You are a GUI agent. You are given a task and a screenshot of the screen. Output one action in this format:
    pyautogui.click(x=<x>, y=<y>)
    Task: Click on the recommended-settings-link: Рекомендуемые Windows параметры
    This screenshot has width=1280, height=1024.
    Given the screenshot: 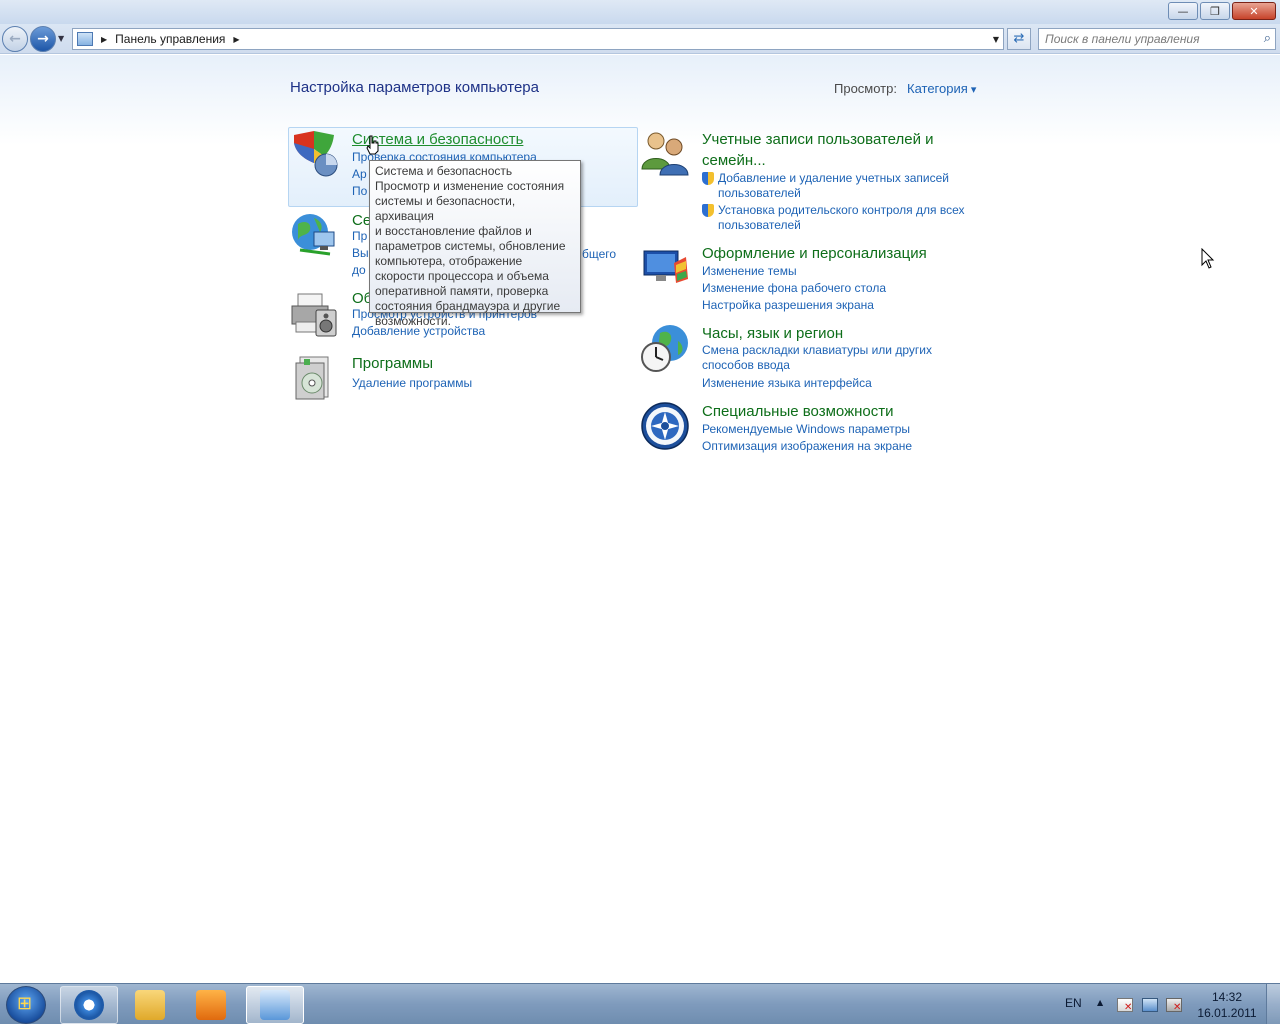 What is the action you would take?
    pyautogui.click(x=807, y=429)
    